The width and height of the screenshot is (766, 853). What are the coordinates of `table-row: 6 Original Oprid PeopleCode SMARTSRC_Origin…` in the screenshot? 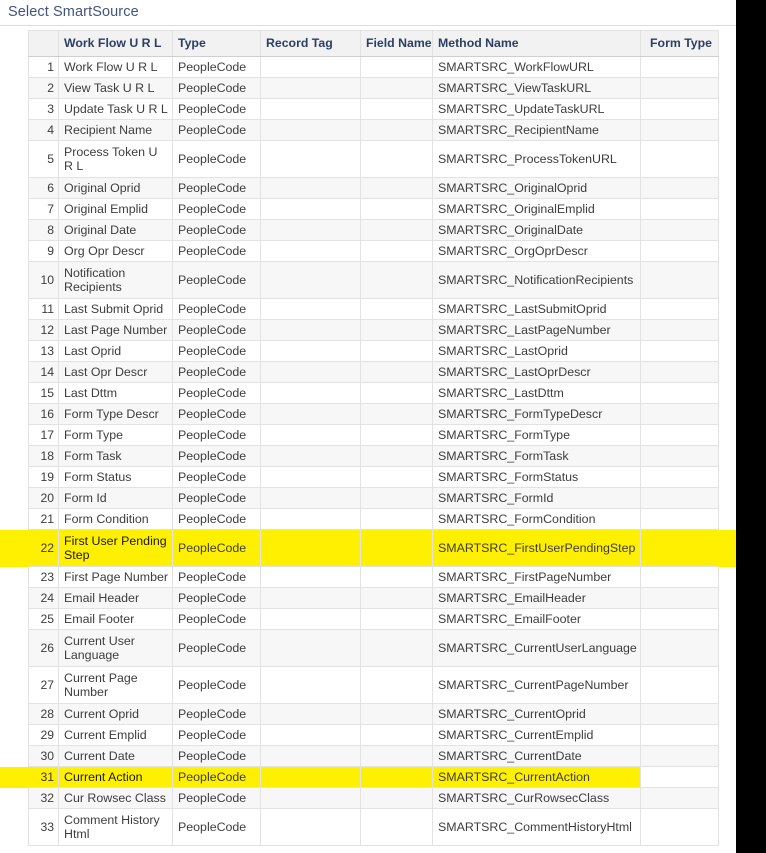 It's located at (373, 188).